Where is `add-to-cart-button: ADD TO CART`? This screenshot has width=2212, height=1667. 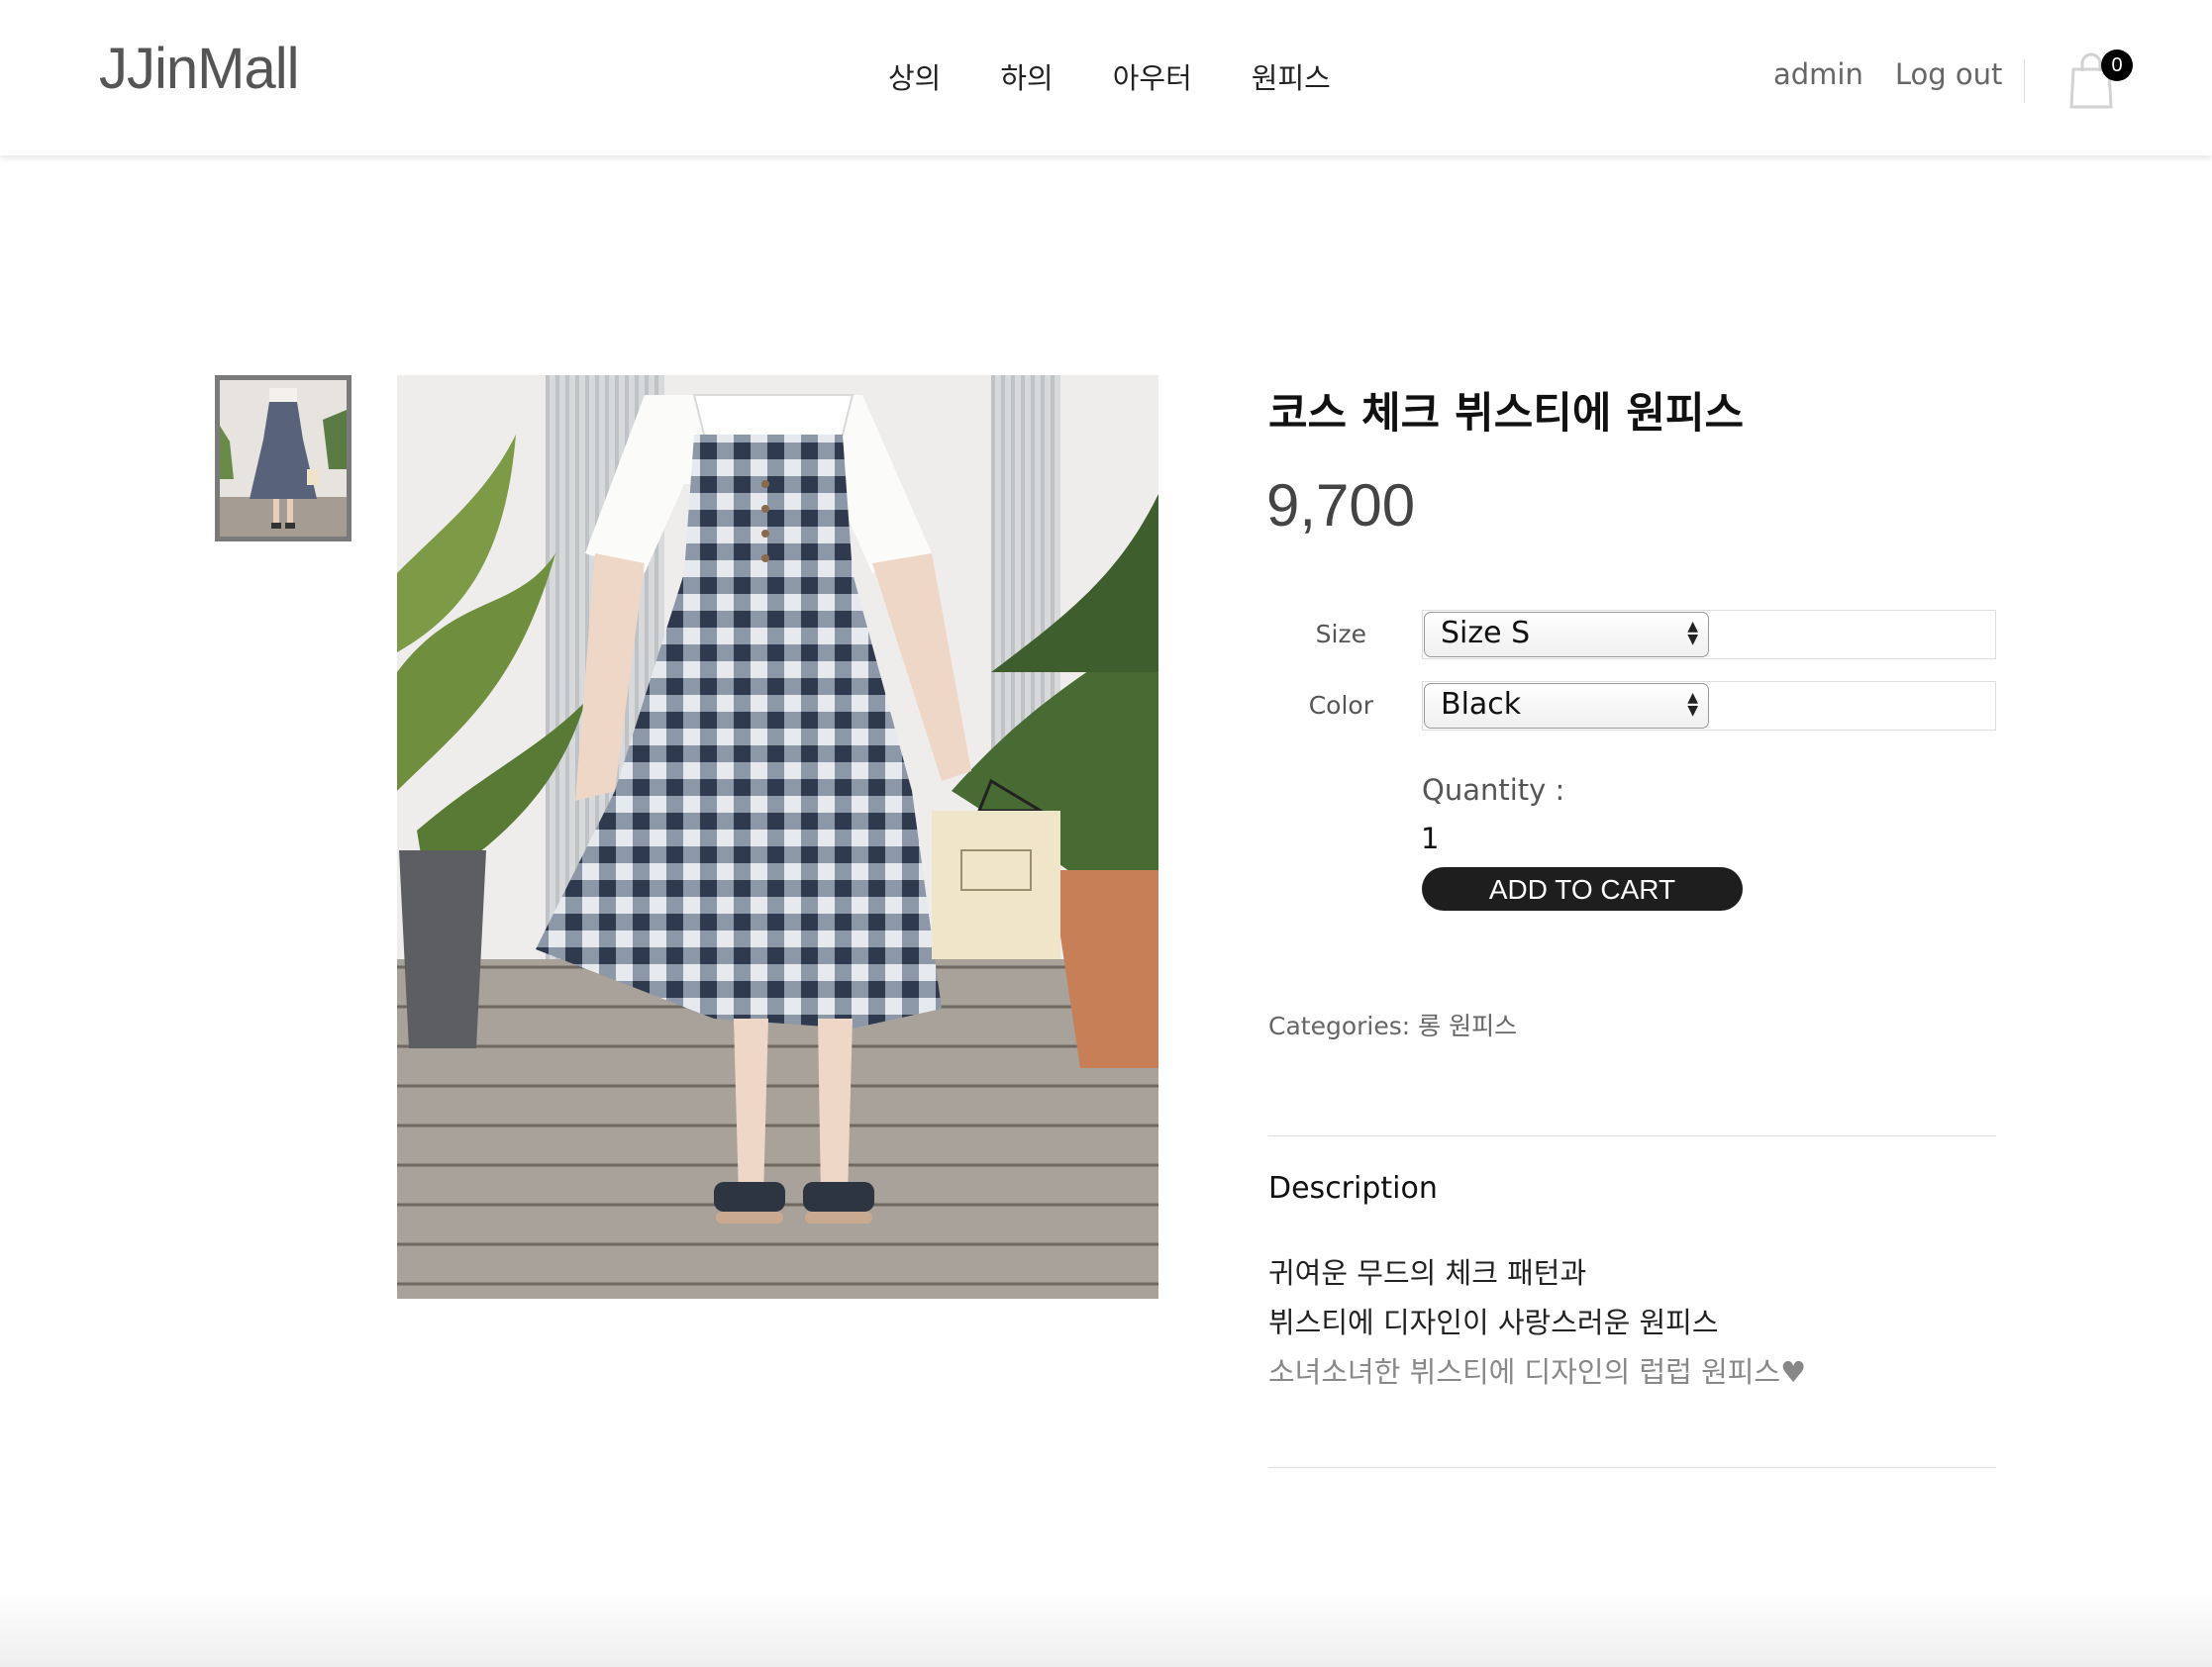
add-to-cart-button: ADD TO CART is located at coordinates (1582, 889).